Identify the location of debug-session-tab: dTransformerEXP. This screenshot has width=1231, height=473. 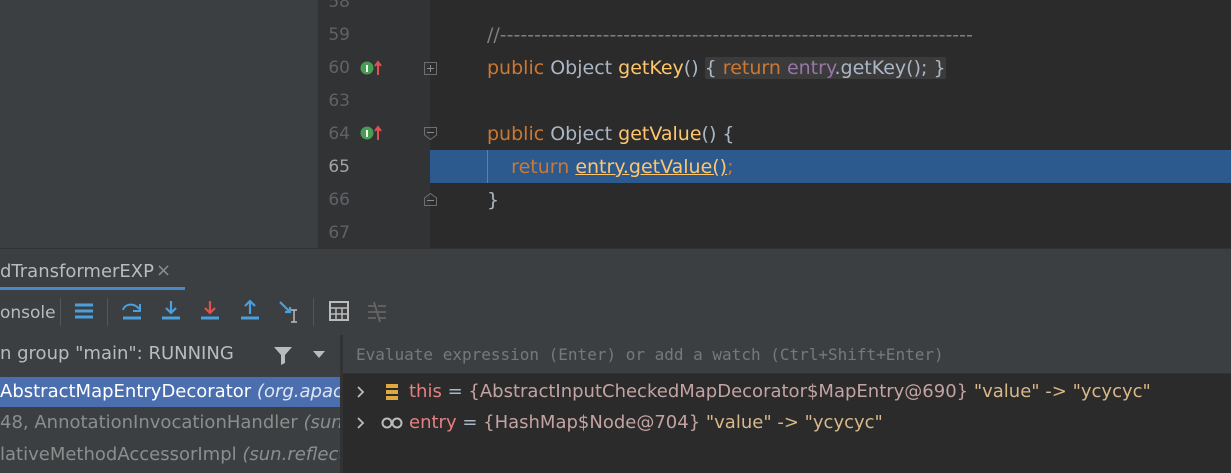
(77, 271).